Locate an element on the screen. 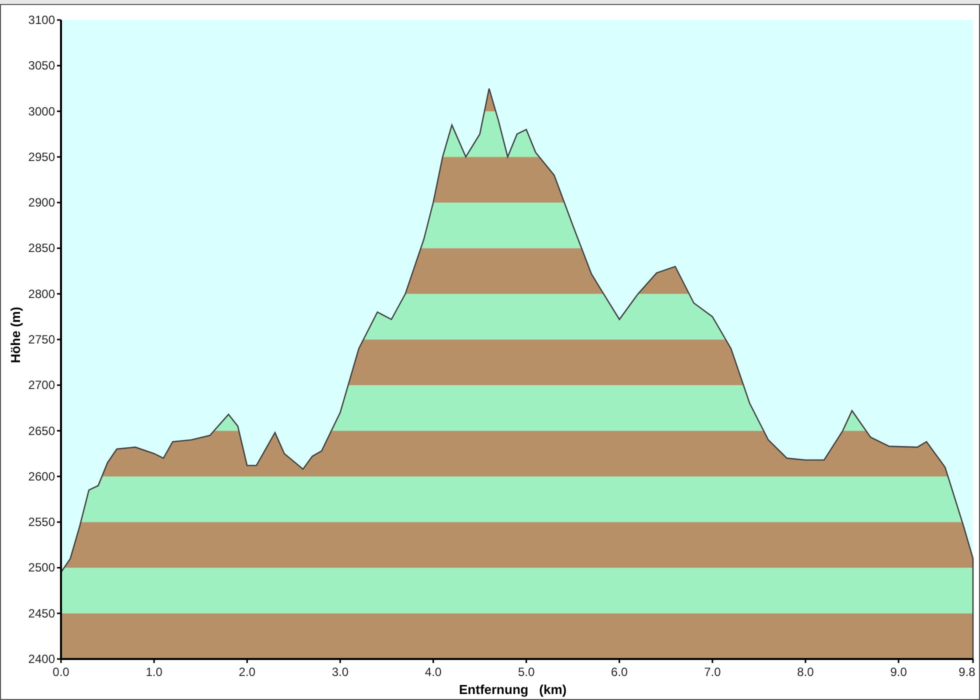 The height and width of the screenshot is (700, 980). x-tick-label: 9.0 is located at coordinates (898, 672).